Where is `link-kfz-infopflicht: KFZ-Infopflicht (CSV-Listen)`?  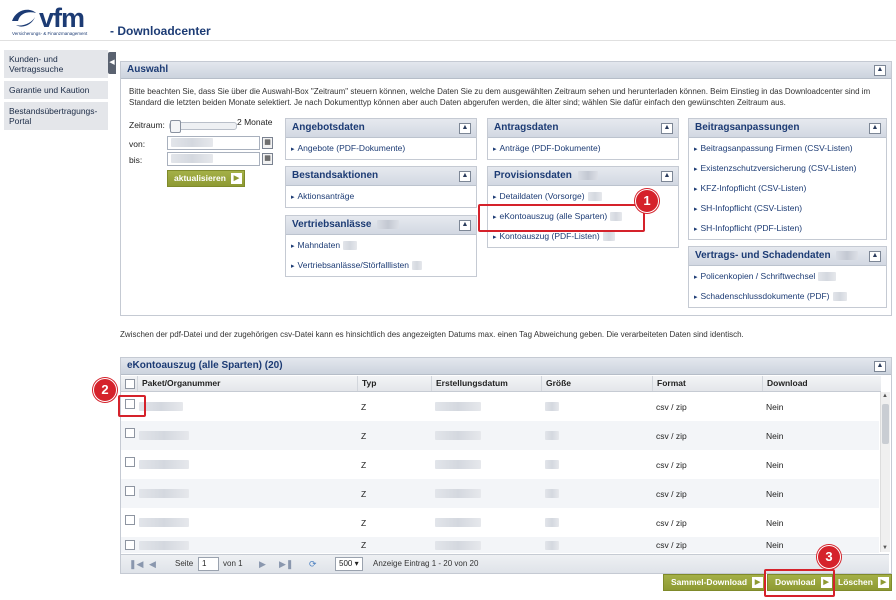 link-kfz-infopflicht: KFZ-Infopflicht (CSV-Listen) is located at coordinates (787, 188).